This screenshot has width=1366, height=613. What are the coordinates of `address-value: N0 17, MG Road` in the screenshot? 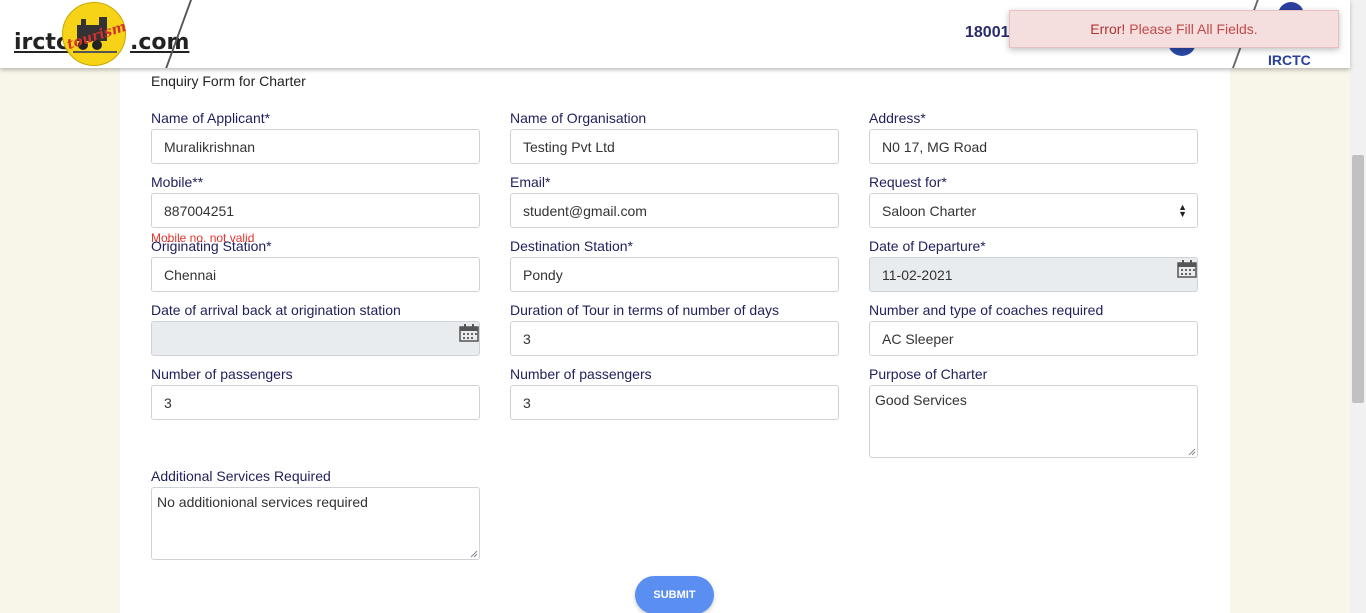 It's located at (935, 146).